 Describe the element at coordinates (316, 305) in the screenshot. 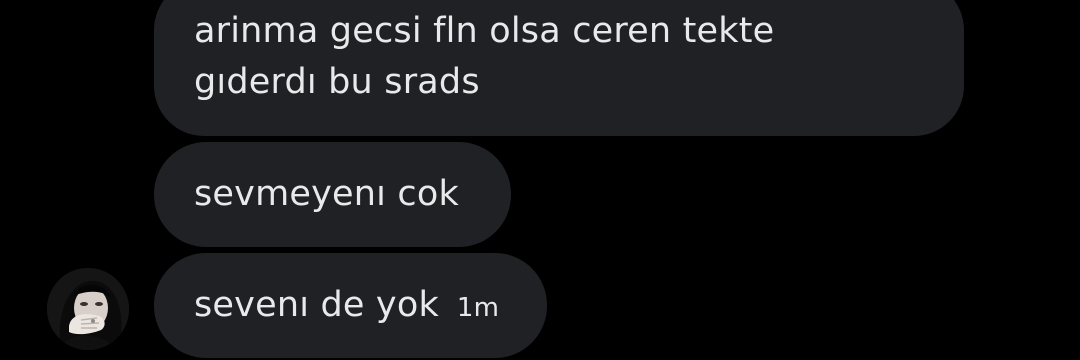

I see `message-text-line: sevenı de yok` at that location.